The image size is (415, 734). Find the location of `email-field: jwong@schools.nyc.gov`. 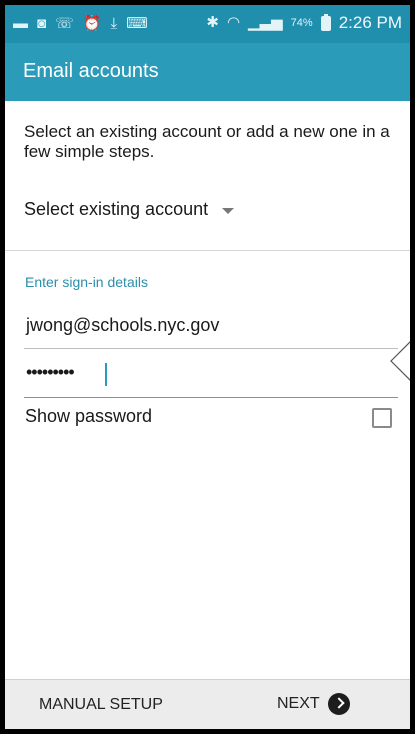

email-field: jwong@schools.nyc.gov is located at coordinates (211, 328).